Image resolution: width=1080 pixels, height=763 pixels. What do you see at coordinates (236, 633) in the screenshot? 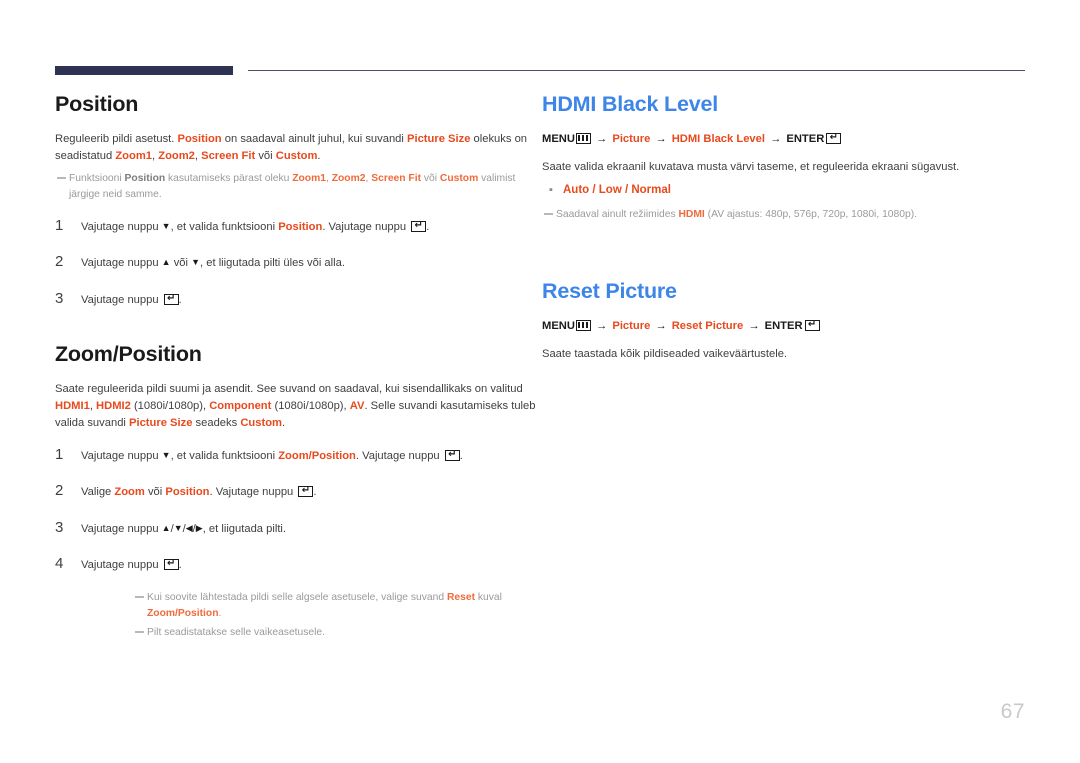
I see `note-text: Pilt seadistatakse selle vaikeasetusele.` at bounding box center [236, 633].